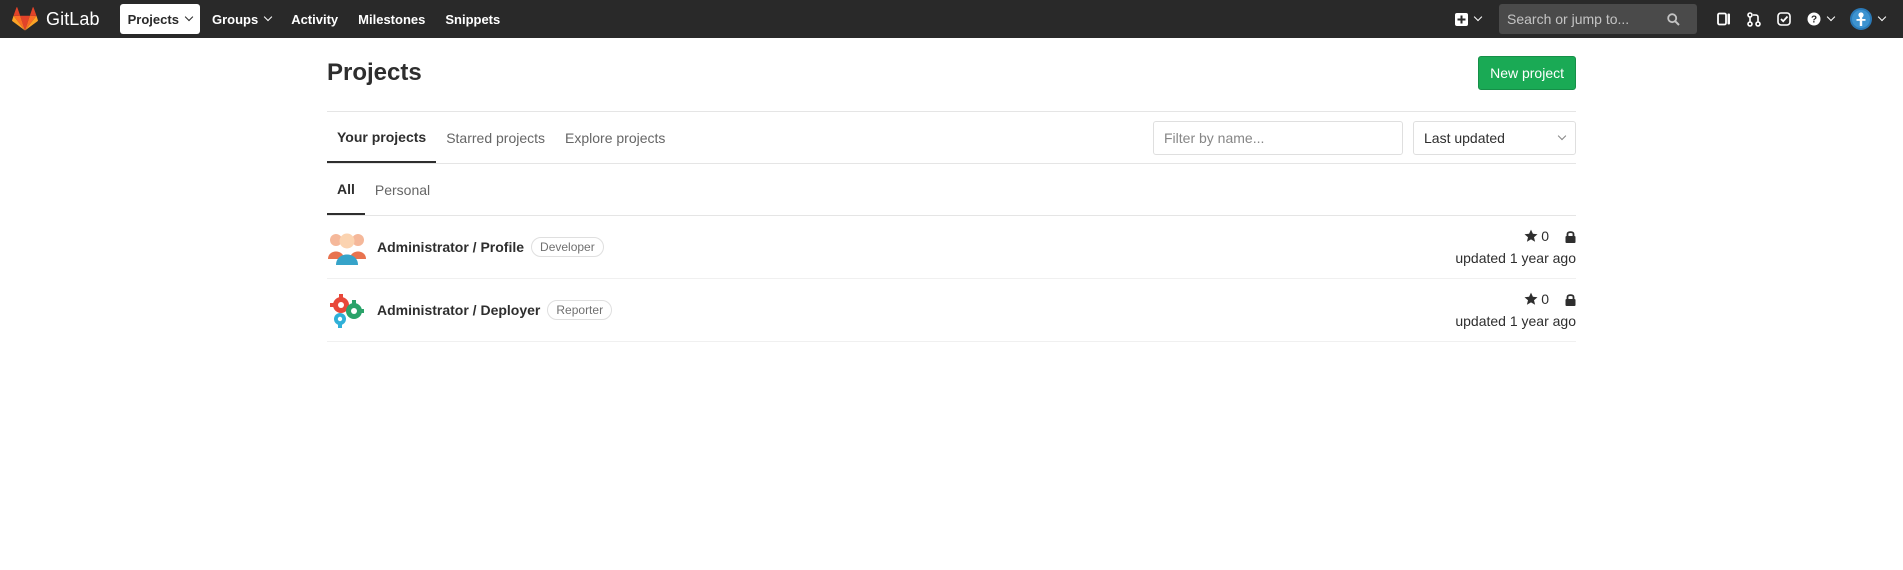 The image size is (1903, 570). Describe the element at coordinates (382, 137) in the screenshot. I see `tab-your-projects: Your projects` at that location.